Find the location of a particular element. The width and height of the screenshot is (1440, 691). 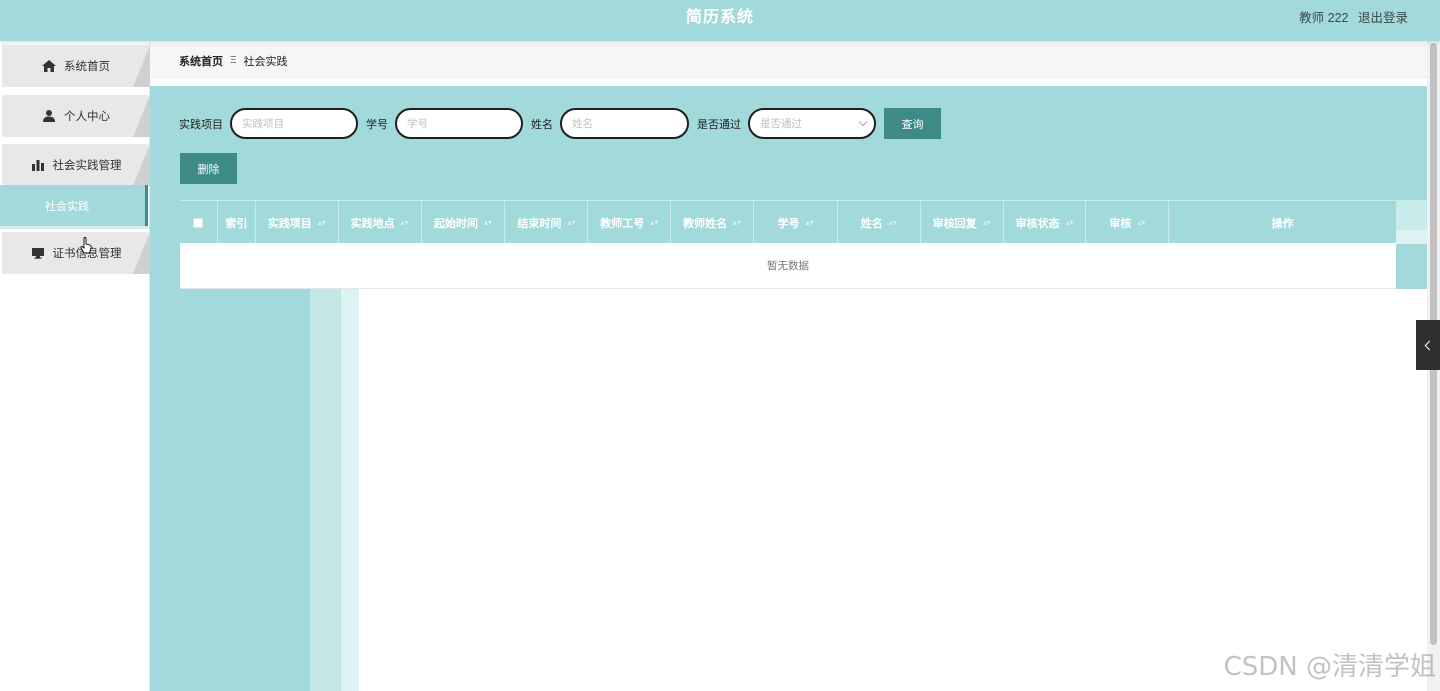

sidebar: 系统首页 个人中心 社会实践管理 社会实践 证书信息管理 is located at coordinates (75, 366).